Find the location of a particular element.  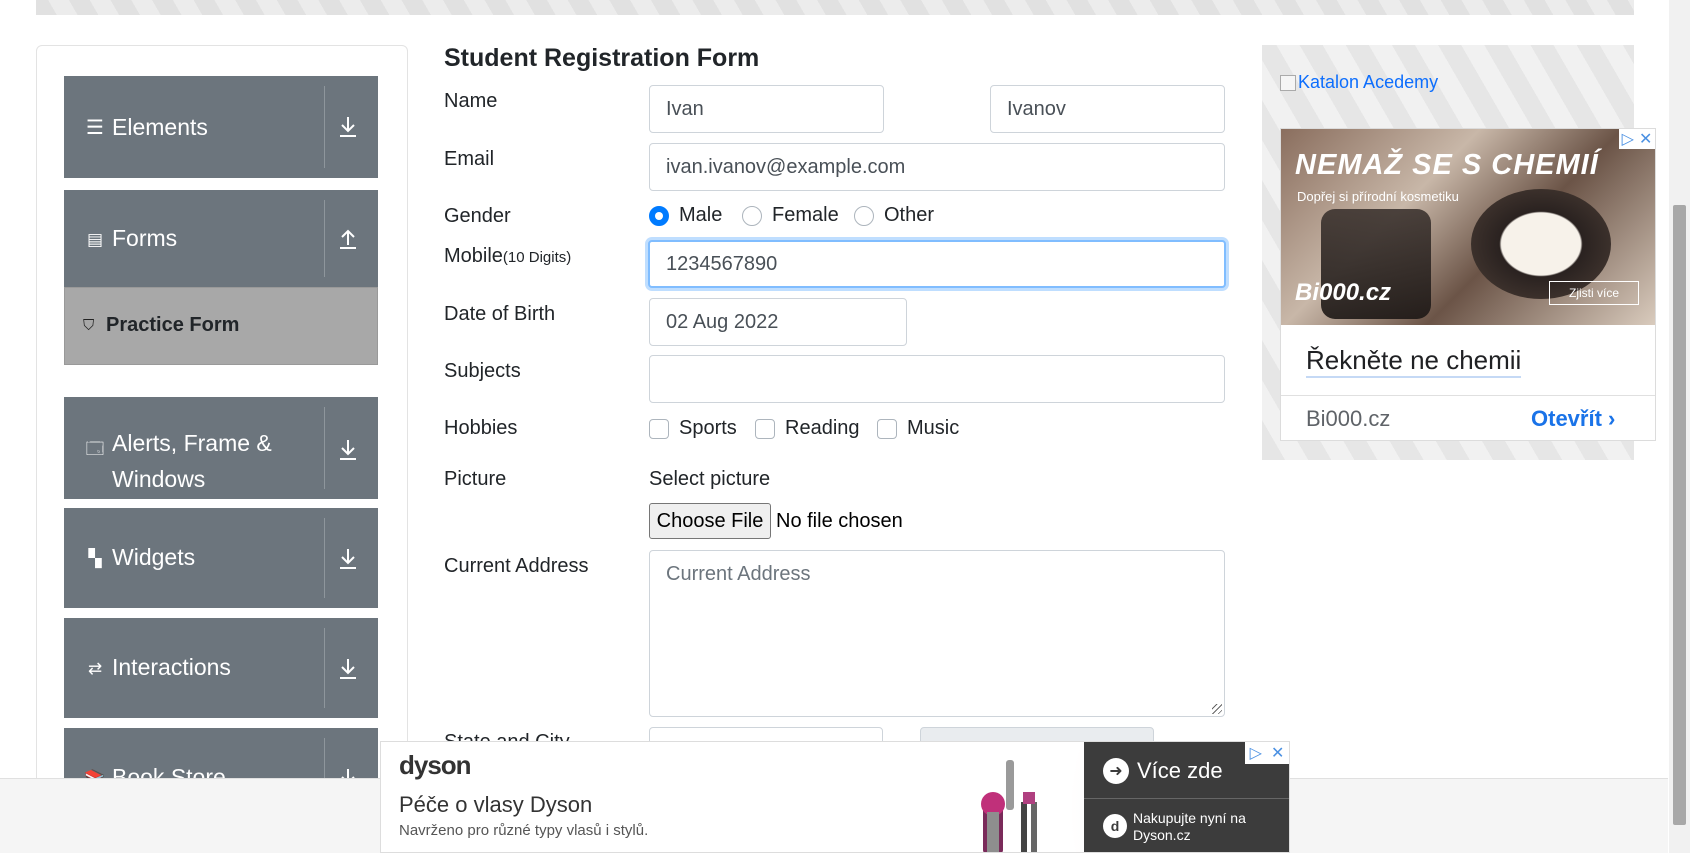

ad-cta-small-button: Zjisti více is located at coordinates (1594, 293).